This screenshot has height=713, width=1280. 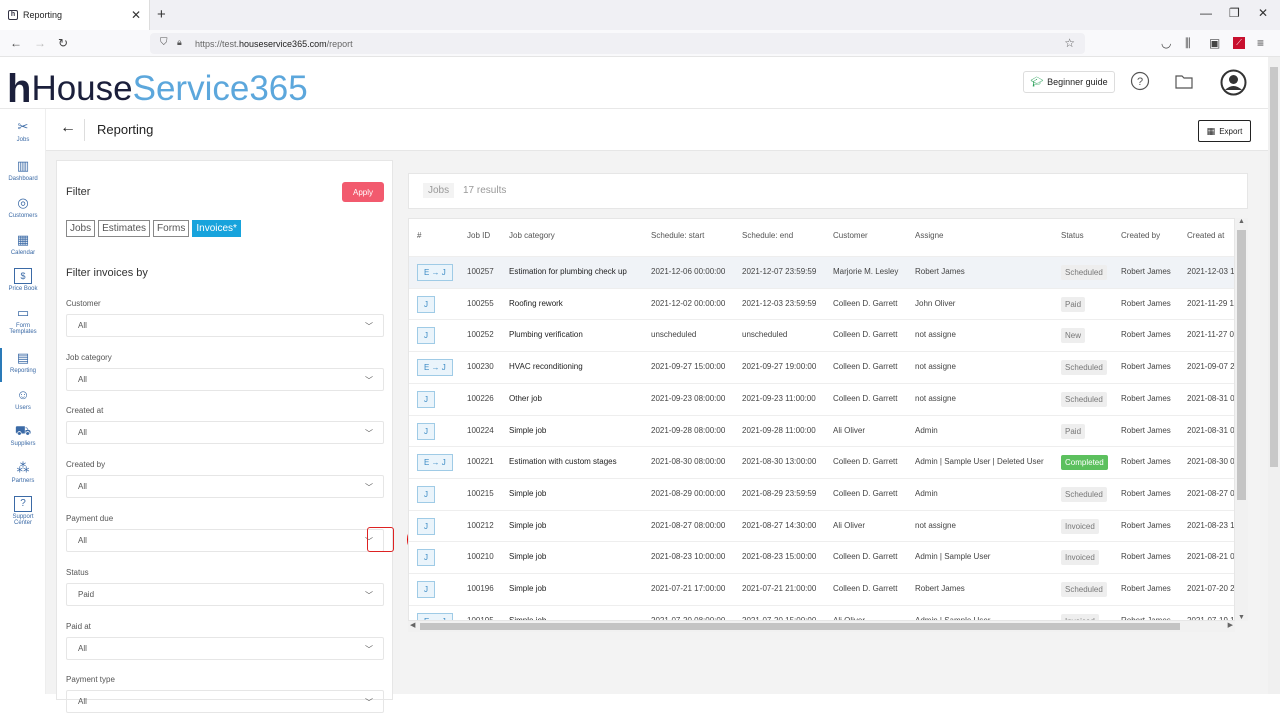 I want to click on page-scrollbar, so click(x=1274, y=375).